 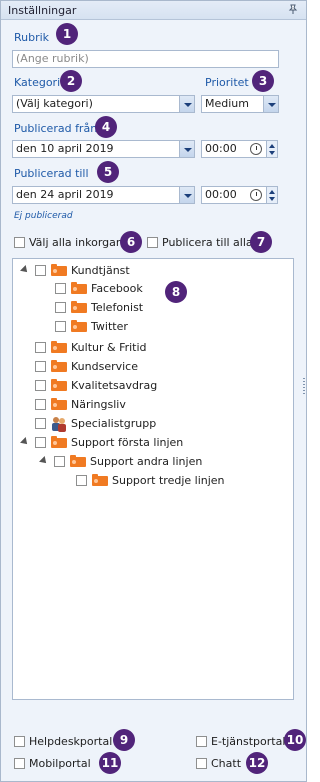 I want to click on tree-item: Kundtjänst, so click(x=120, y=271).